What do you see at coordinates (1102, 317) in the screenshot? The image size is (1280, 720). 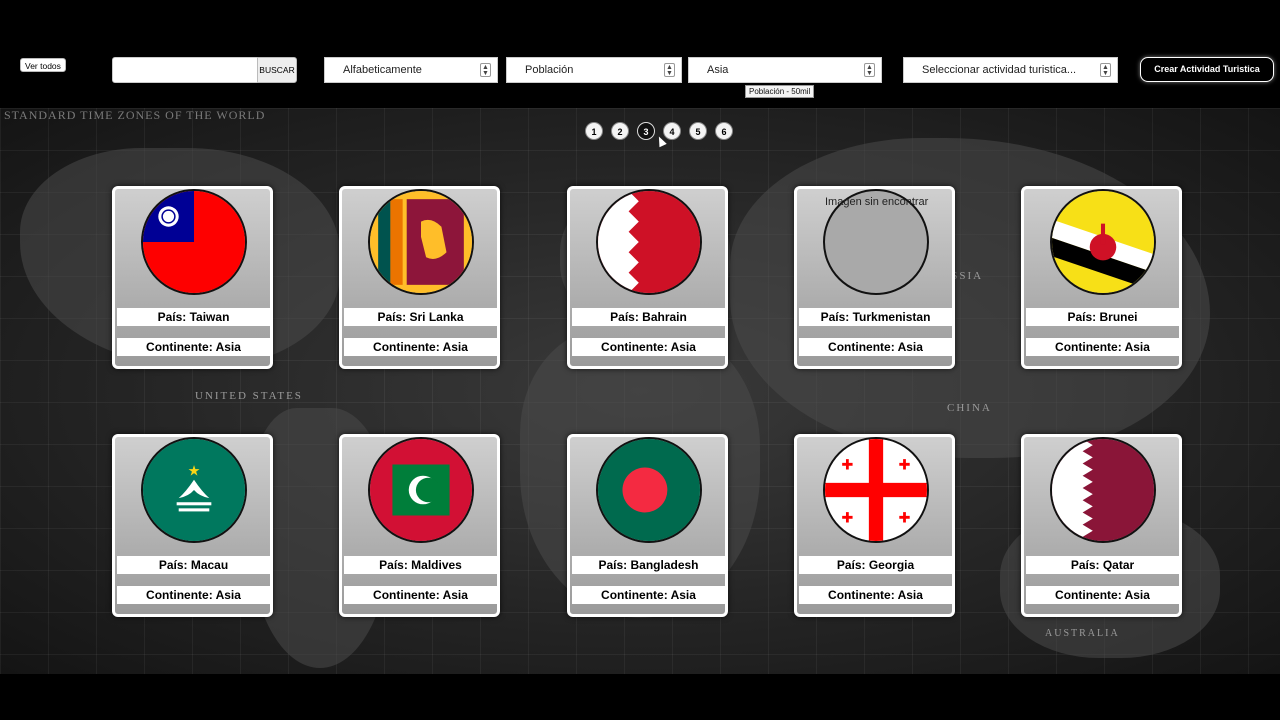 I see `country-name: País: Brunei` at bounding box center [1102, 317].